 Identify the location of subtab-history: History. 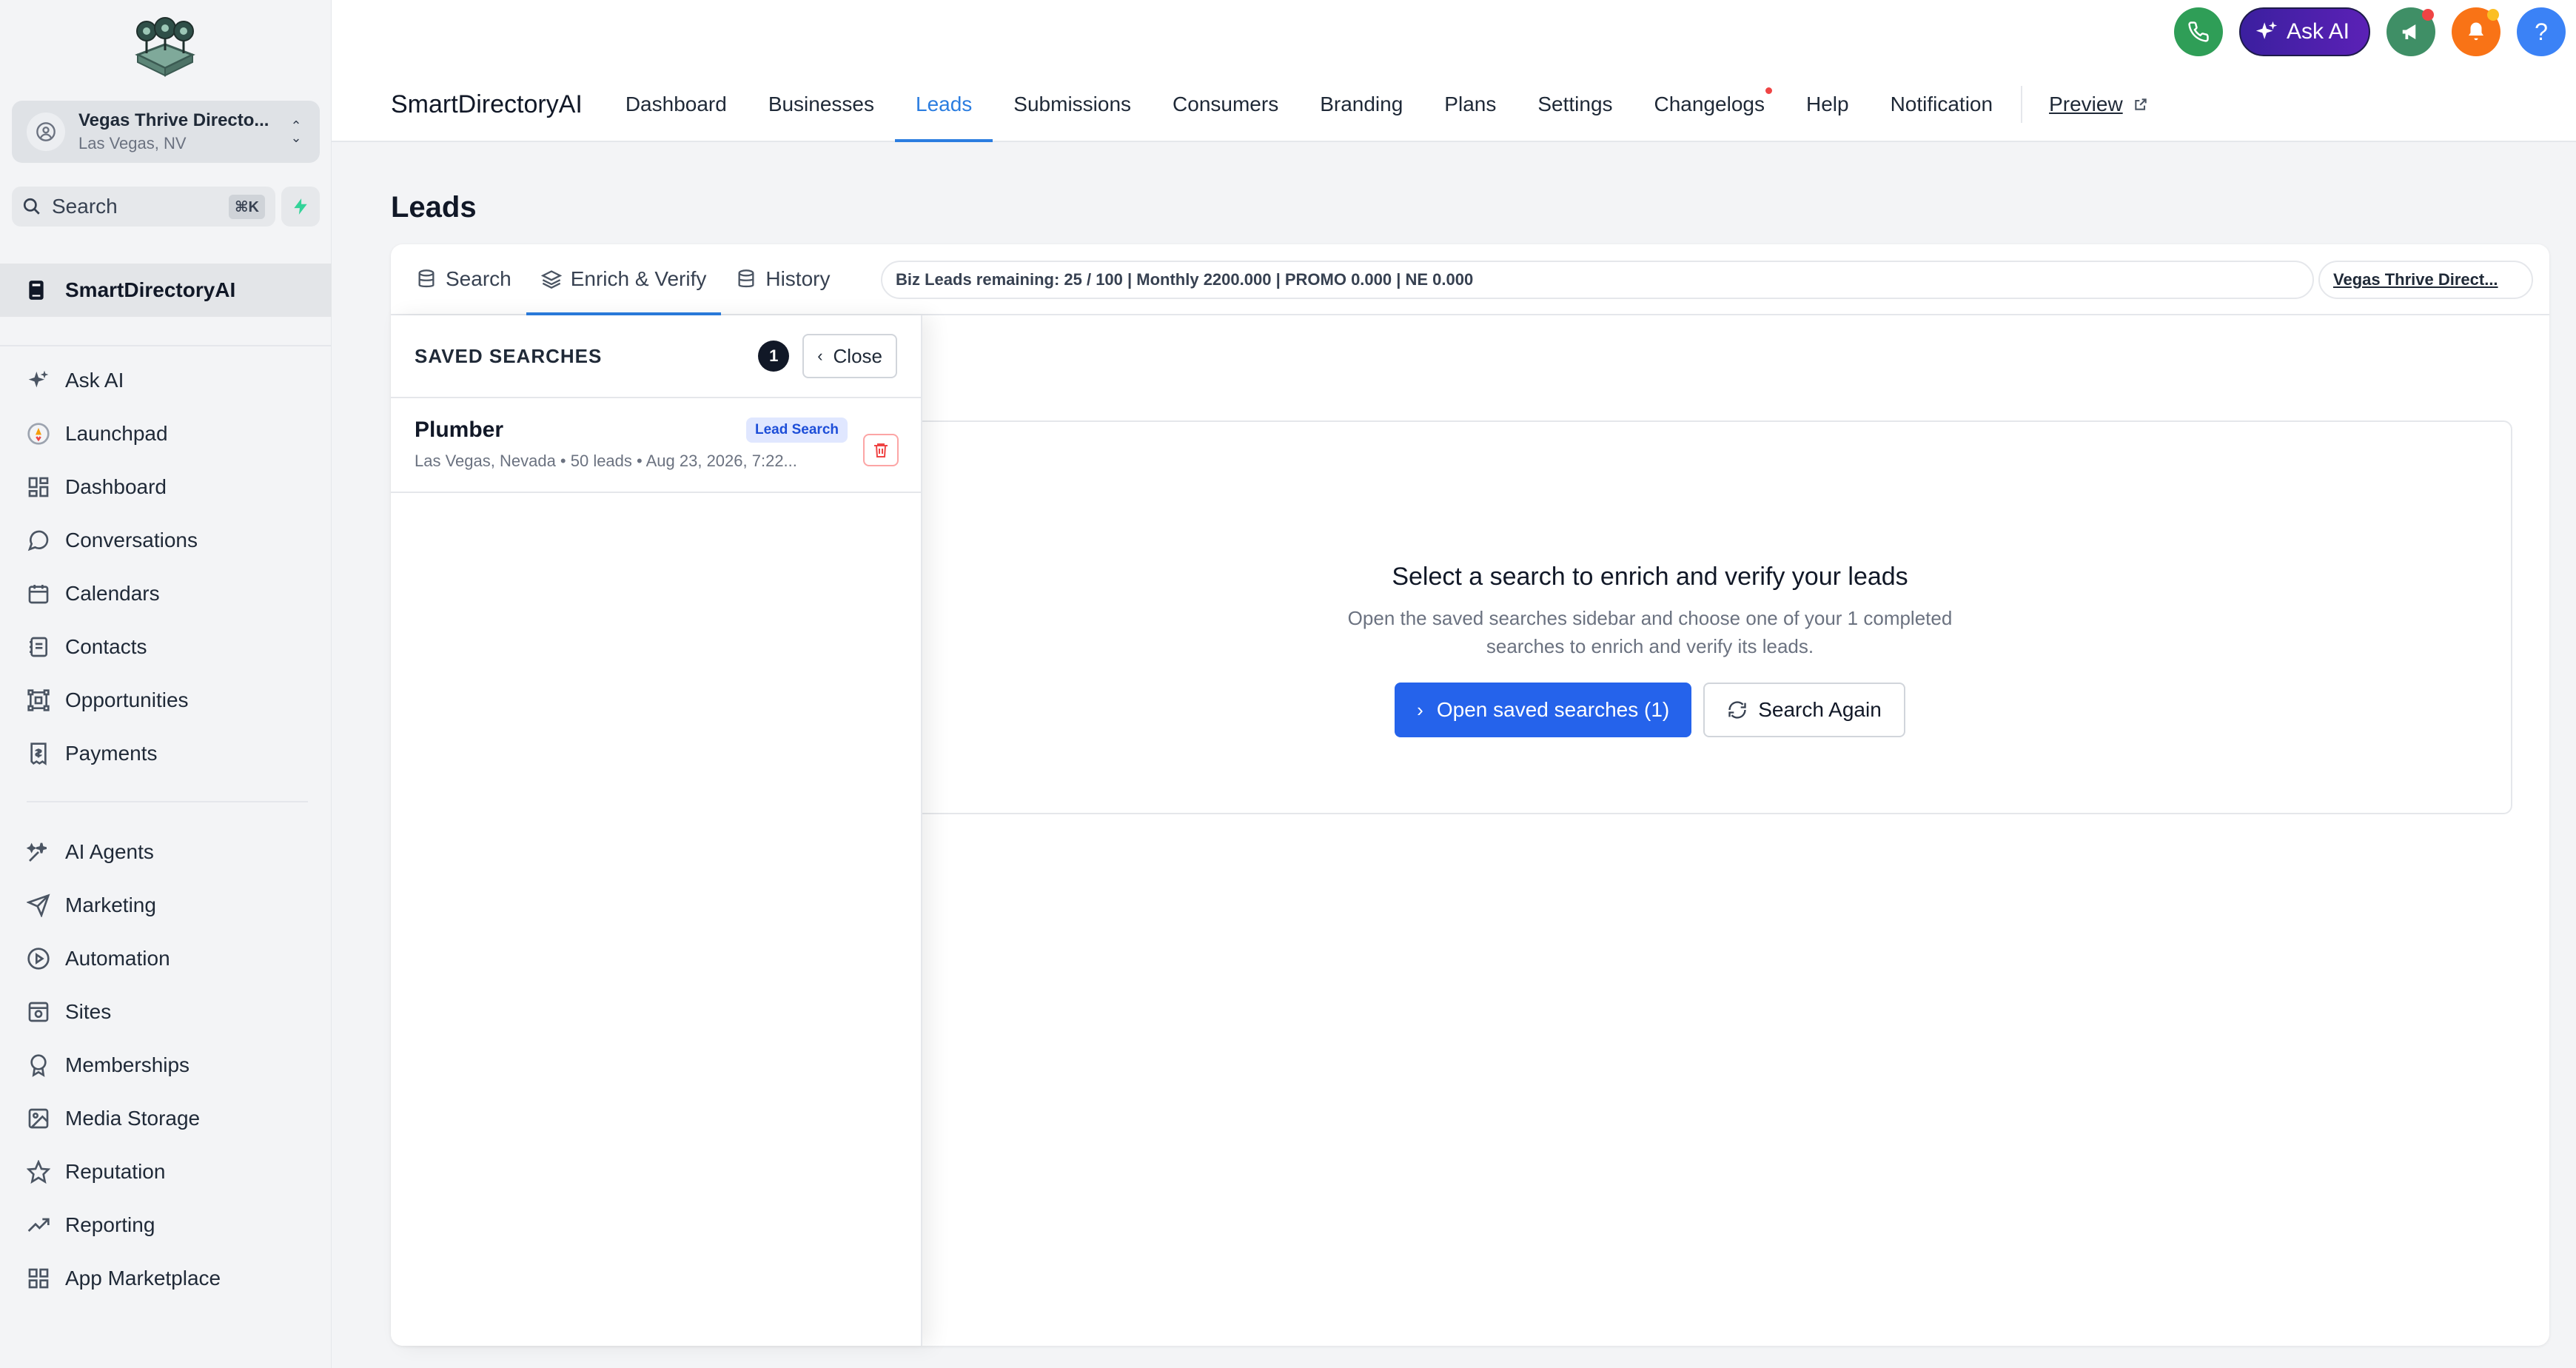
(783, 279).